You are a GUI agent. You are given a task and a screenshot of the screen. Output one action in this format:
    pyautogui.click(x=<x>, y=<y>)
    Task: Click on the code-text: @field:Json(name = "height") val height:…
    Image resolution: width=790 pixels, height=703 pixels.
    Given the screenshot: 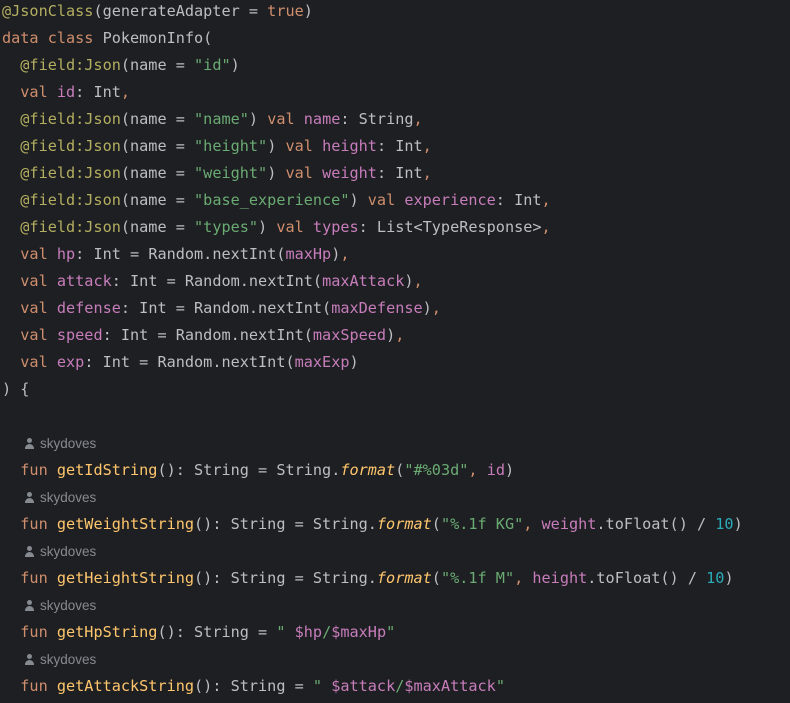 What is the action you would take?
    pyautogui.click(x=217, y=146)
    